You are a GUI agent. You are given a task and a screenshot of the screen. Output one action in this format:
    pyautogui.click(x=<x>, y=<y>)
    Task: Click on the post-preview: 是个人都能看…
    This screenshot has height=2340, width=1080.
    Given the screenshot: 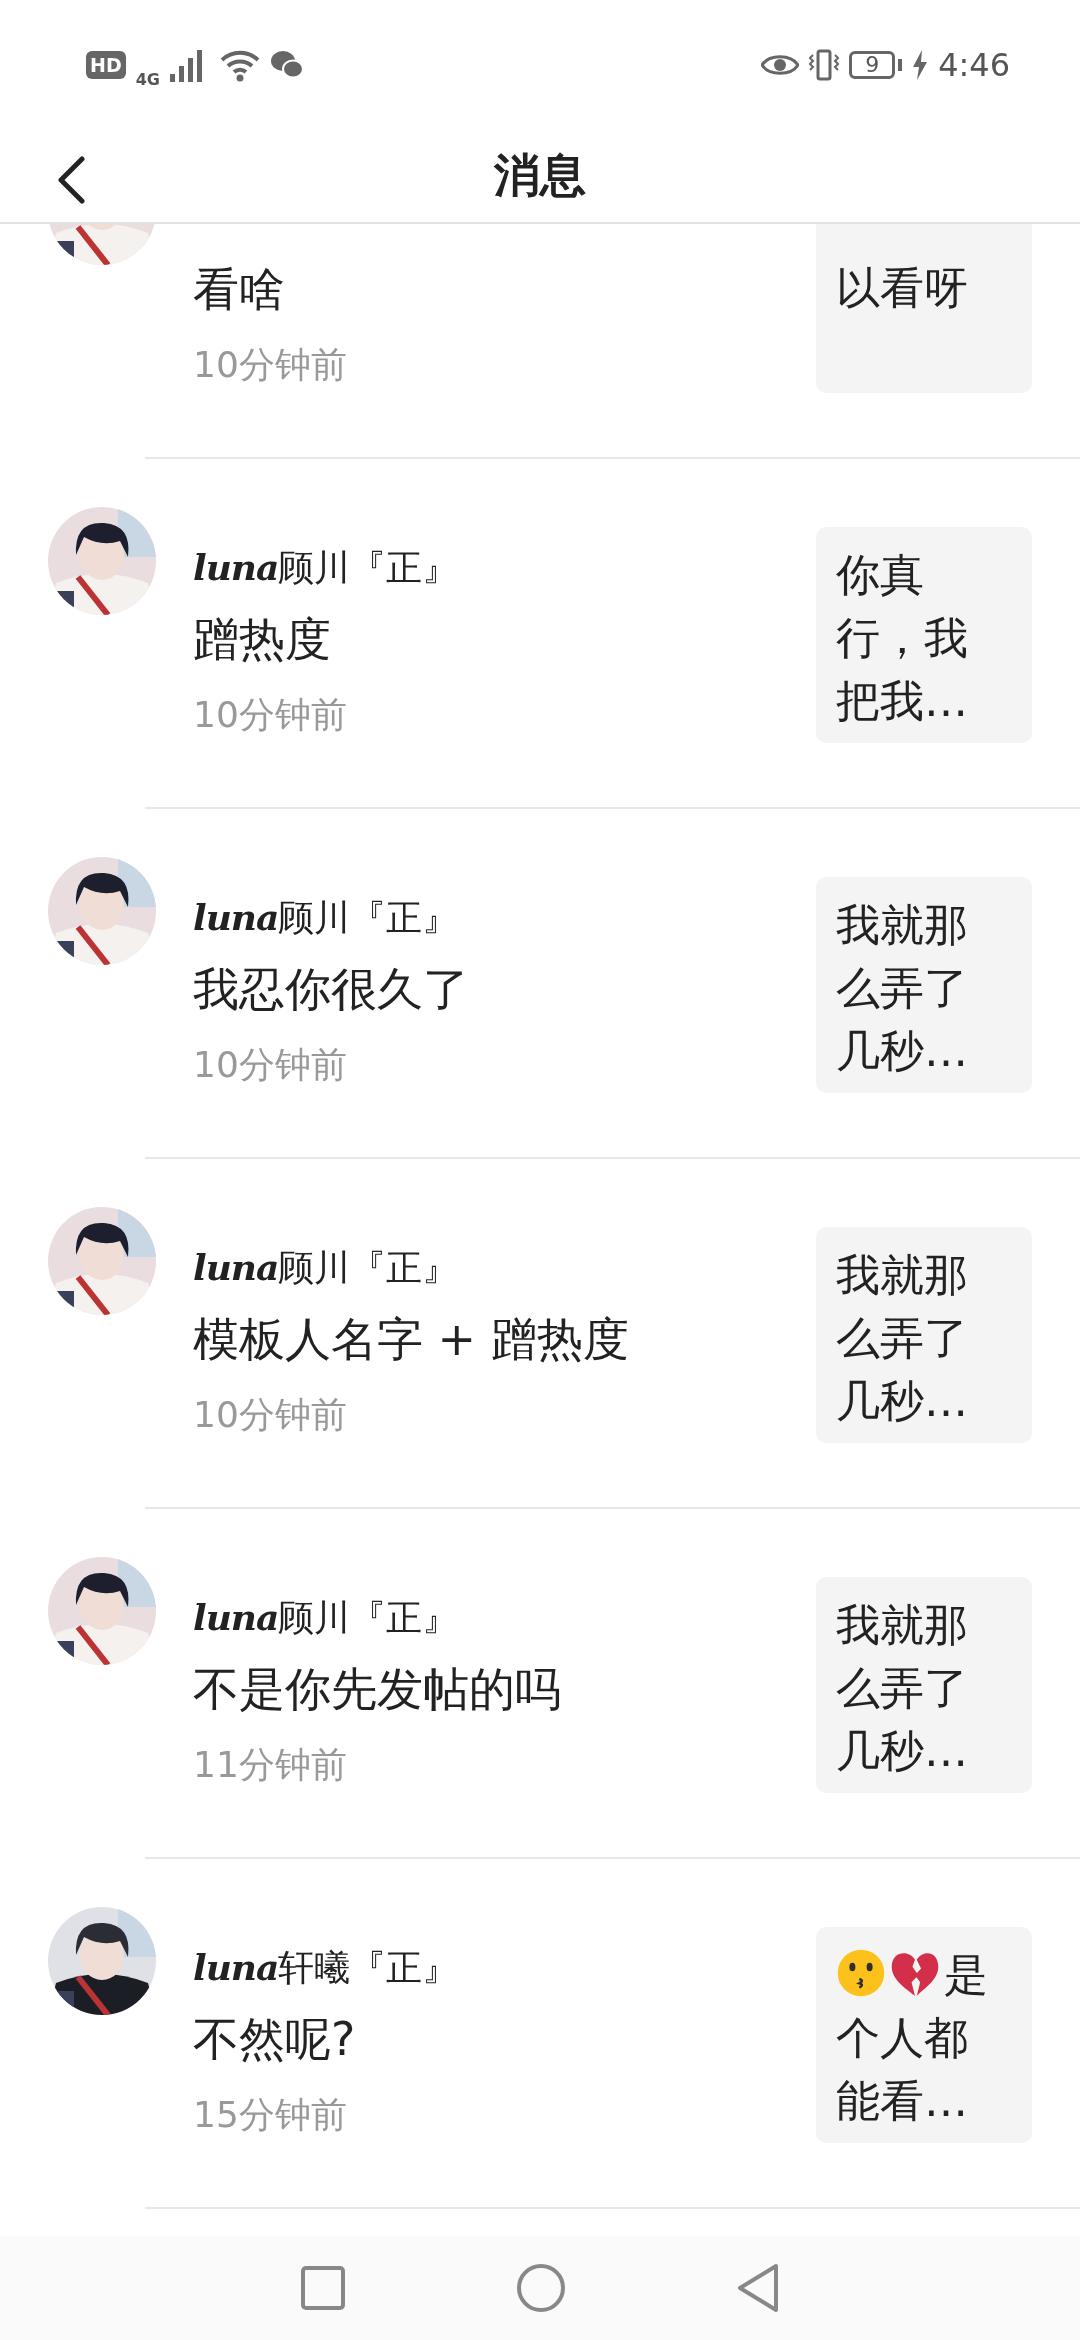 What is the action you would take?
    pyautogui.click(x=924, y=2035)
    